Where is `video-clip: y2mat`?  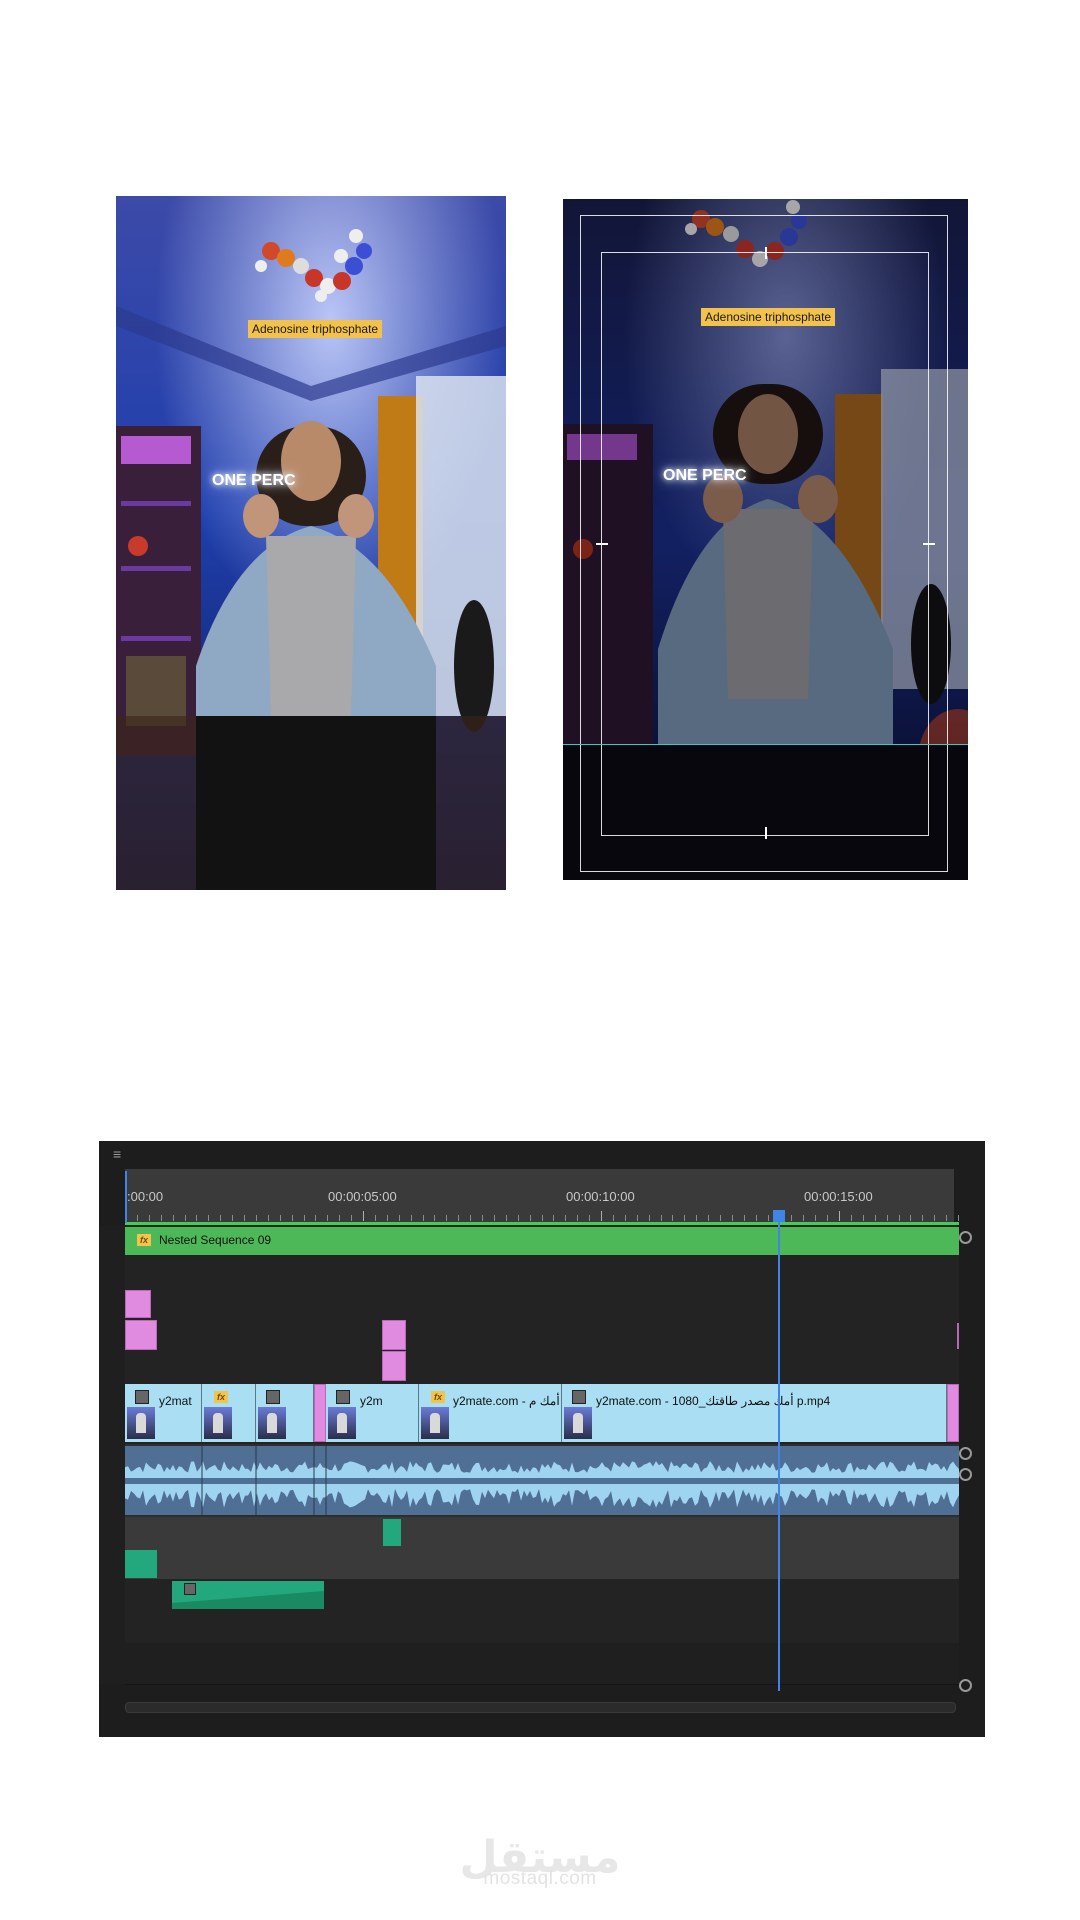 video-clip: y2mat is located at coordinates (163, 1413).